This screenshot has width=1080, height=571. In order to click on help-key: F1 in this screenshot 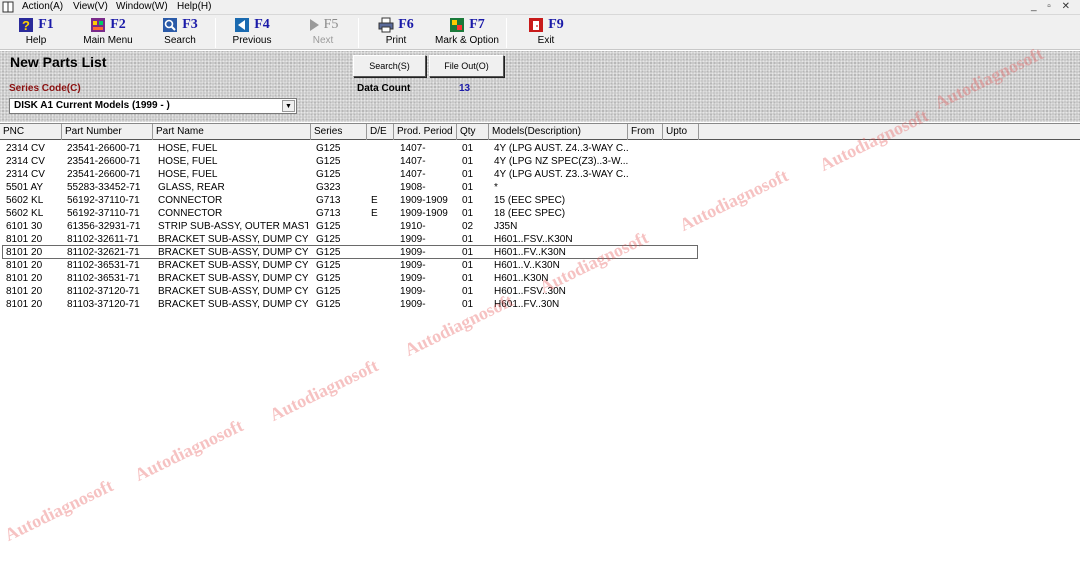, I will do `click(46, 24)`.